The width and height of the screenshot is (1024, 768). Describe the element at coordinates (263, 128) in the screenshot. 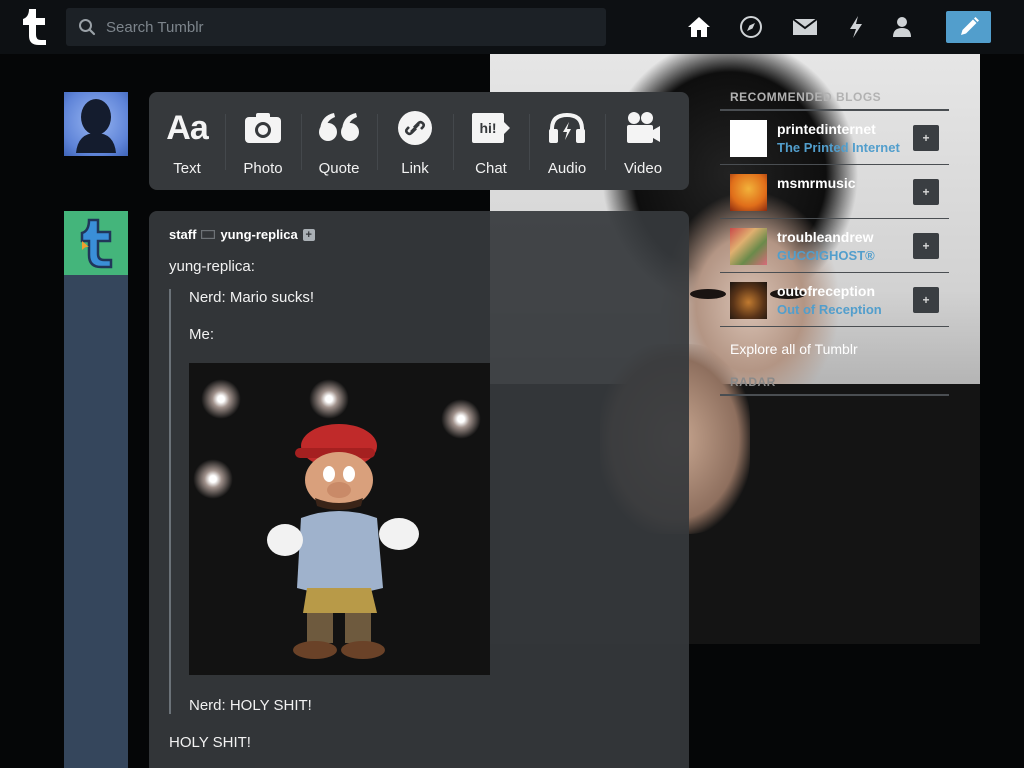

I see `camera-icon` at that location.